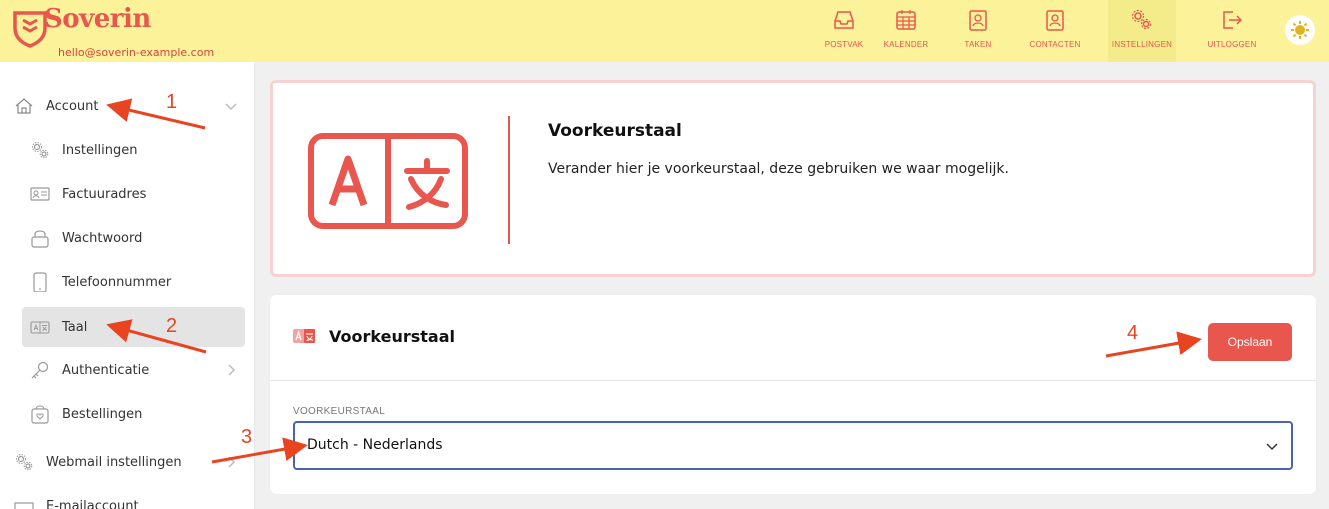 This screenshot has height=509, width=1329. Describe the element at coordinates (906, 44) in the screenshot. I see `nav-label: KALENDER` at that location.